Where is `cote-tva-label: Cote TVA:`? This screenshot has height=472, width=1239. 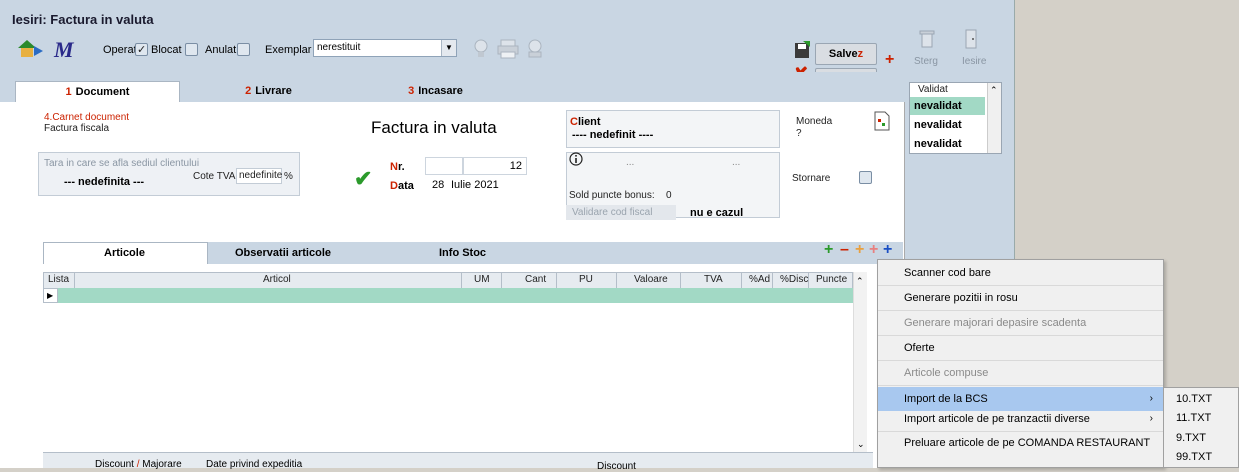 cote-tva-label: Cote TVA: is located at coordinates (216, 176).